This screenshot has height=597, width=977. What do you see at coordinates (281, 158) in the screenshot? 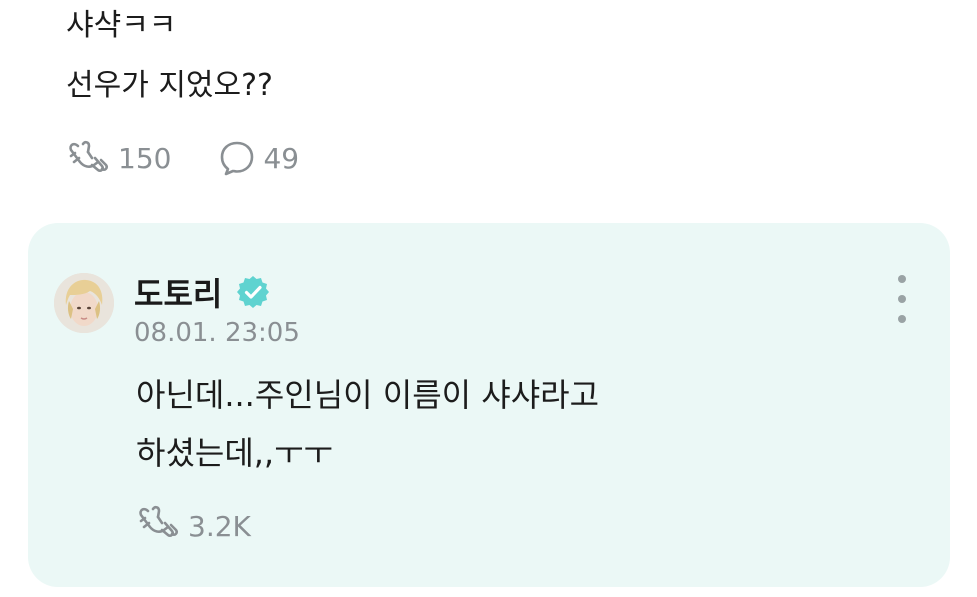
I see `comment-count: 49` at bounding box center [281, 158].